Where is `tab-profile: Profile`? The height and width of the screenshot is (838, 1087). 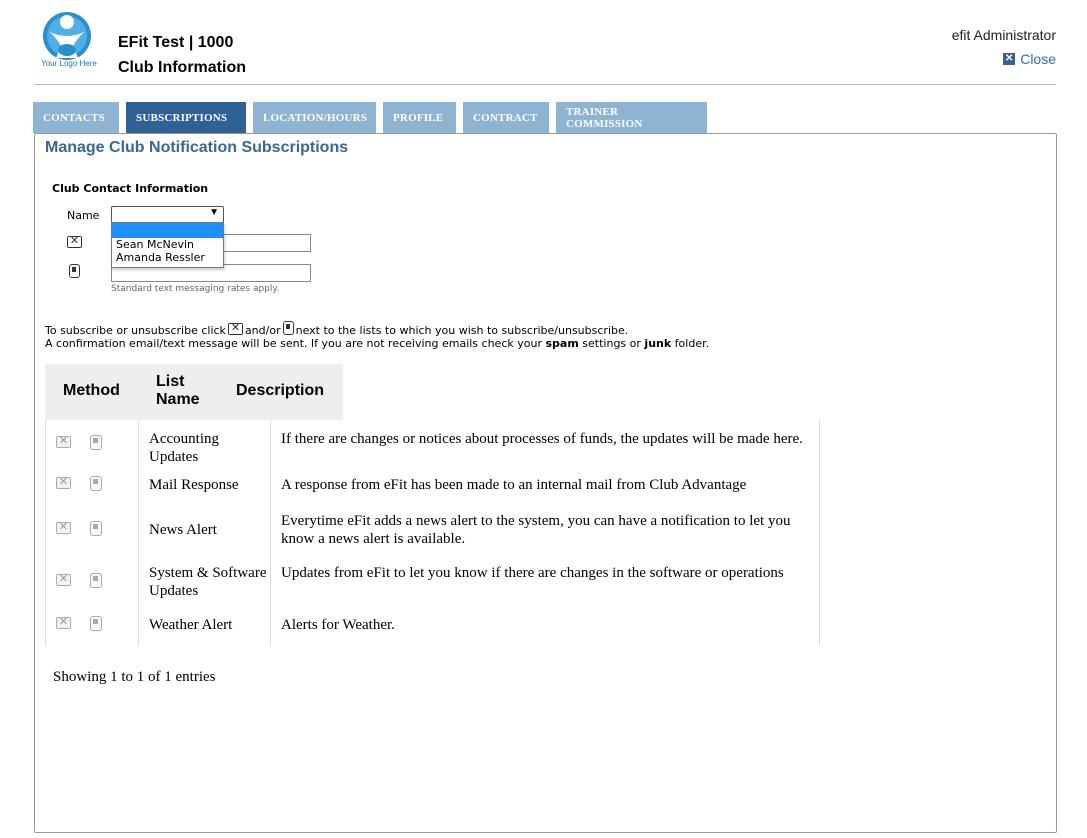
tab-profile: Profile is located at coordinates (419, 117).